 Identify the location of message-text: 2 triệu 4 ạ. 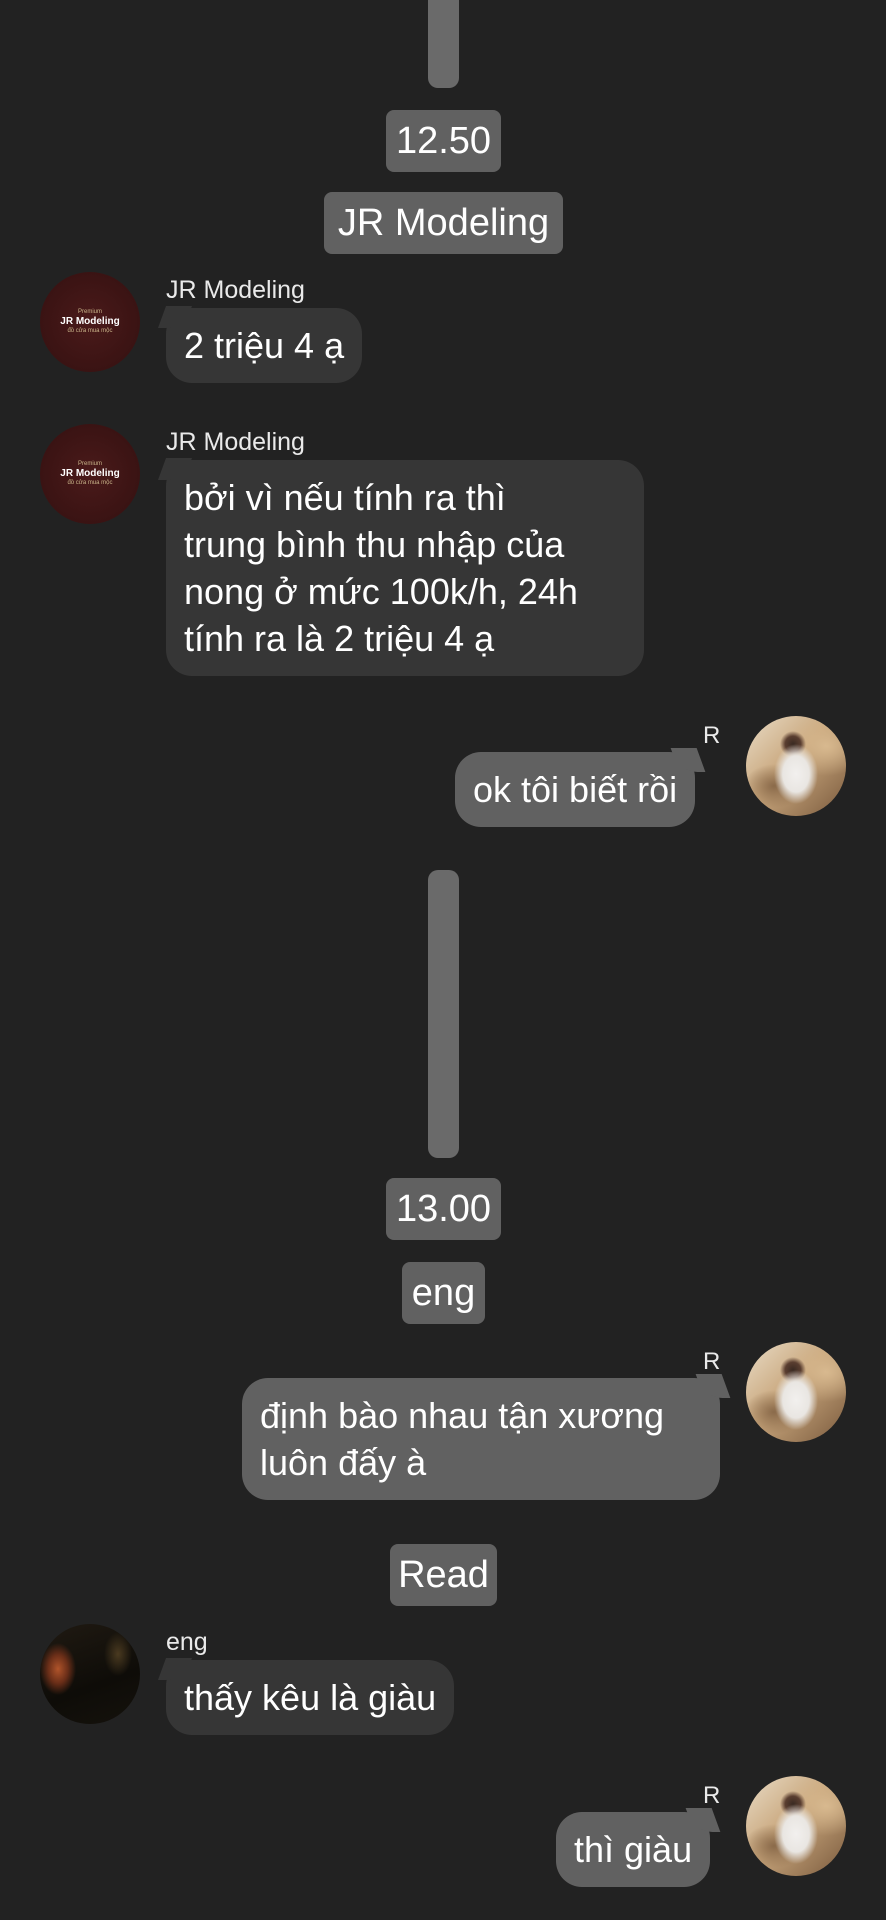
(264, 345).